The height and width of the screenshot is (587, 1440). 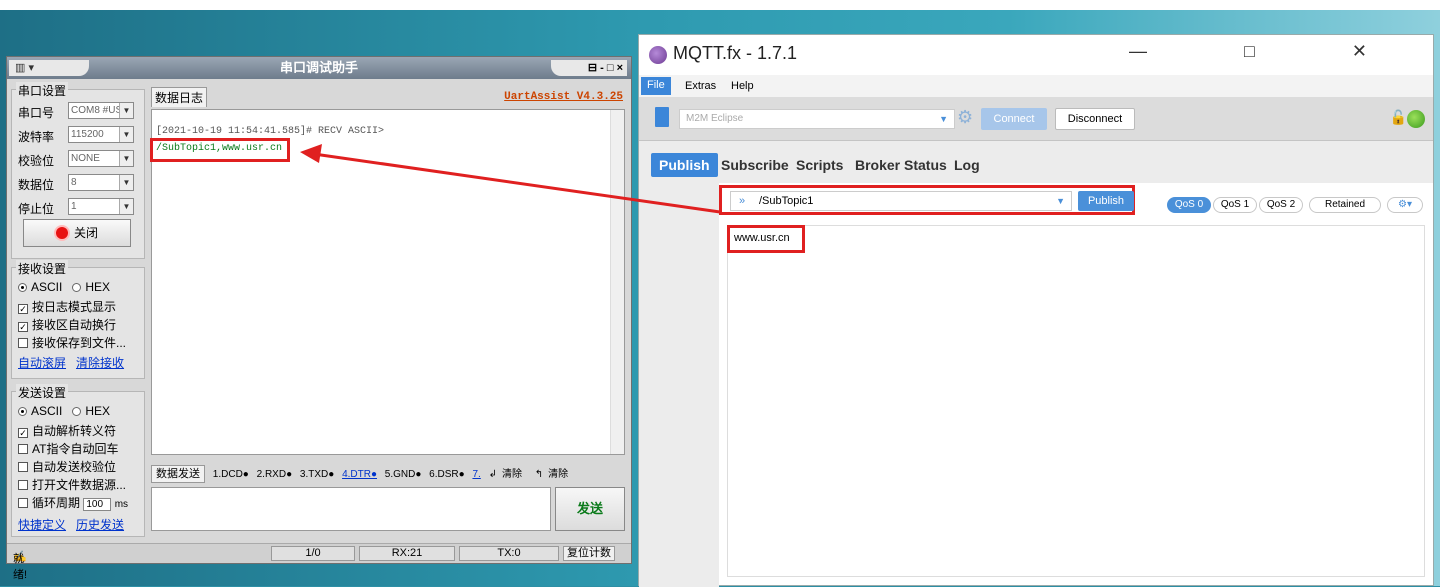 I want to click on tab-data-log: 数据日志, so click(x=179, y=97).